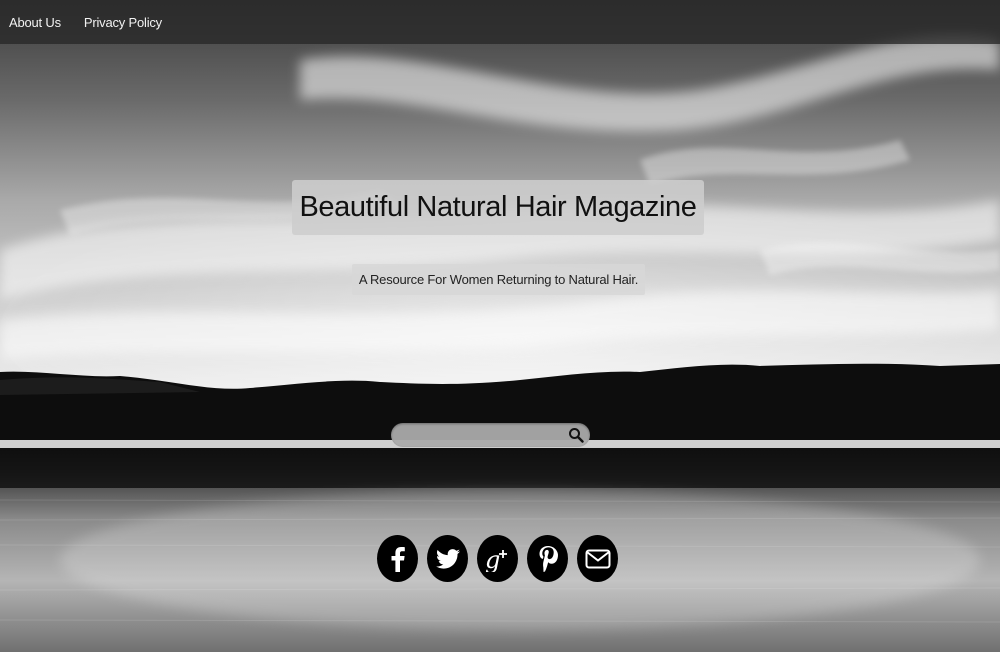 This screenshot has height=652, width=1000. I want to click on facebook-icon, so click(398, 559).